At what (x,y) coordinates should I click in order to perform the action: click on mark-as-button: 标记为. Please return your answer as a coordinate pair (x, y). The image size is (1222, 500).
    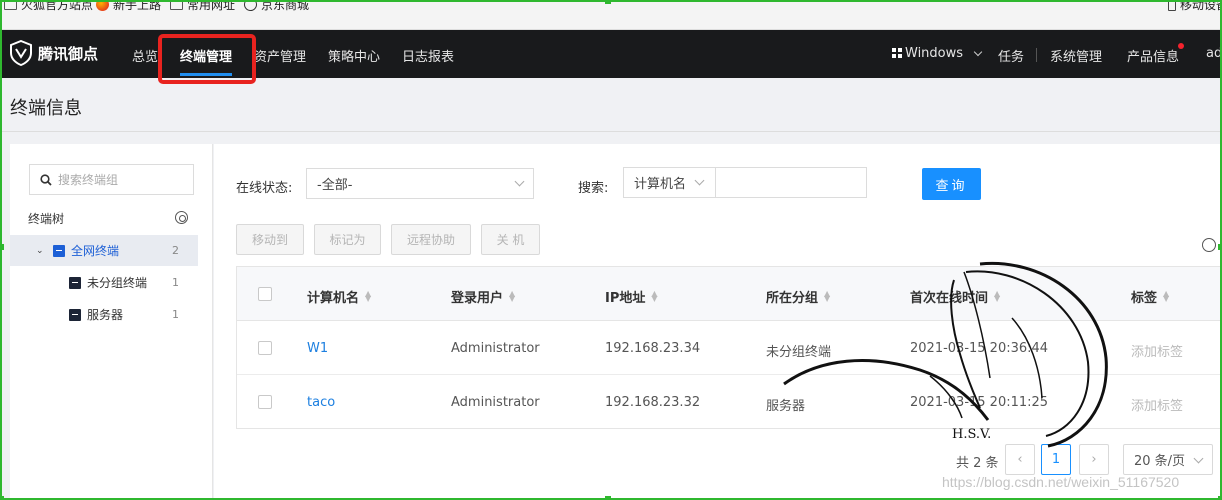
    Looking at the image, I should click on (347, 239).